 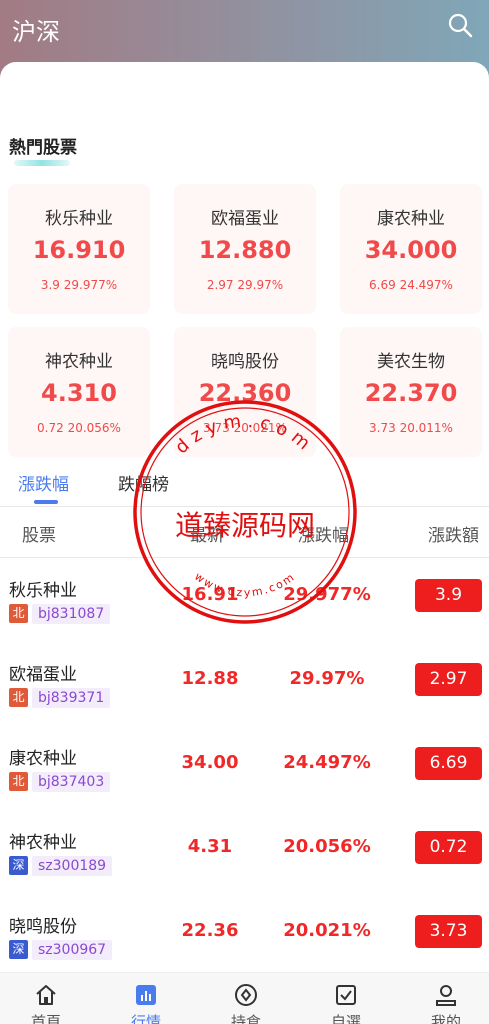 I want to click on stock-name: 康农种业, so click(x=43, y=759).